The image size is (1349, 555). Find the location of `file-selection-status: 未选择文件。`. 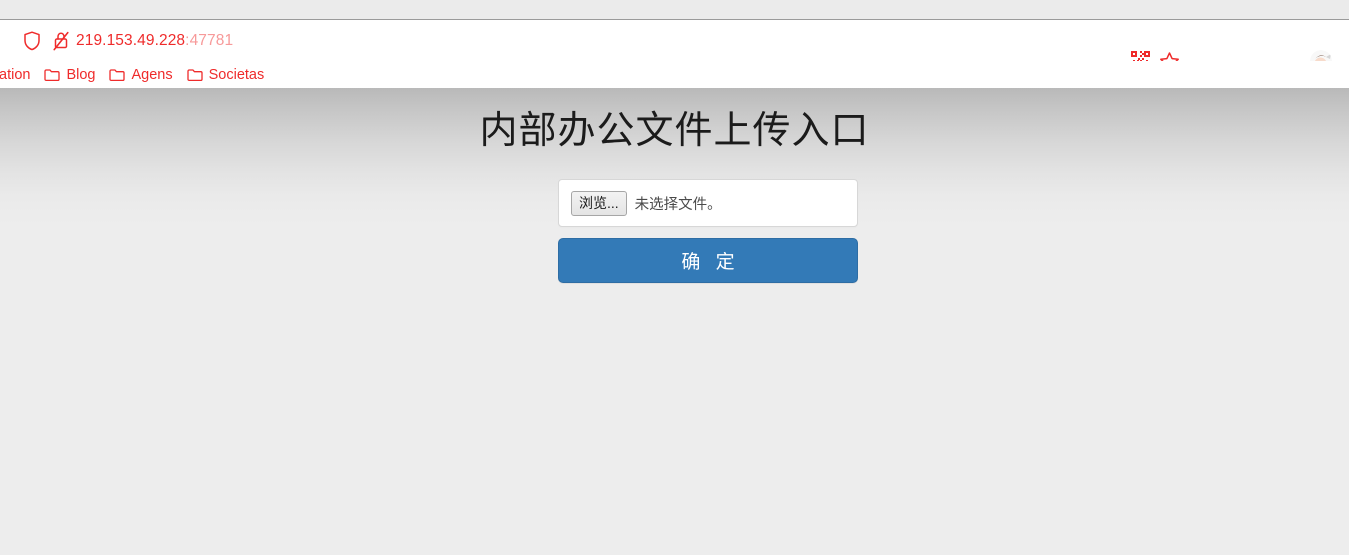

file-selection-status: 未选择文件。 is located at coordinates (678, 204).